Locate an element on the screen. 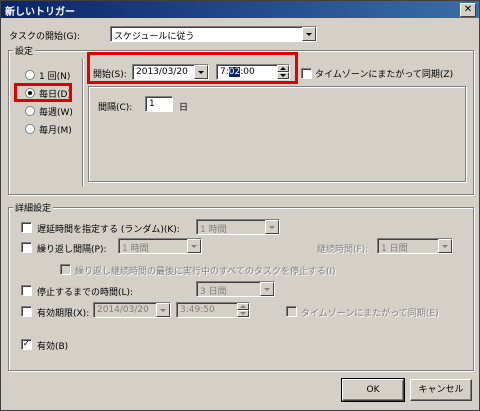 The height and width of the screenshot is (411, 480). repeat-label: 繰り返し間隔(P): is located at coordinates (72, 250).